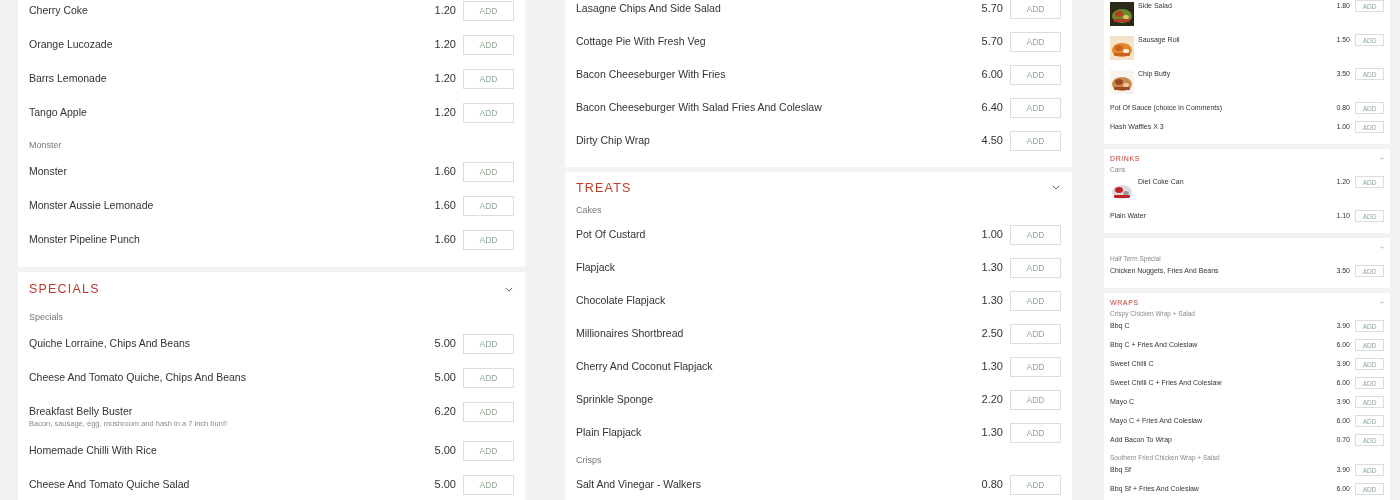  I want to click on item-name: Salt And Vinegar - Walkers, so click(639, 484).